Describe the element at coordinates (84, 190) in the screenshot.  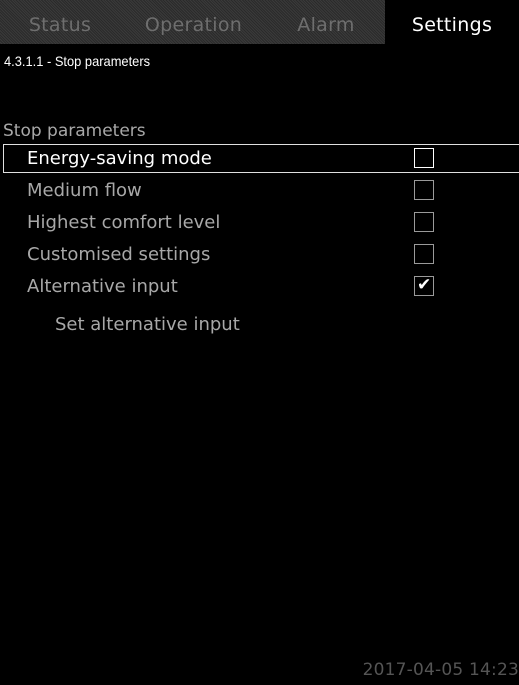
I see `option-label: Medium flow` at that location.